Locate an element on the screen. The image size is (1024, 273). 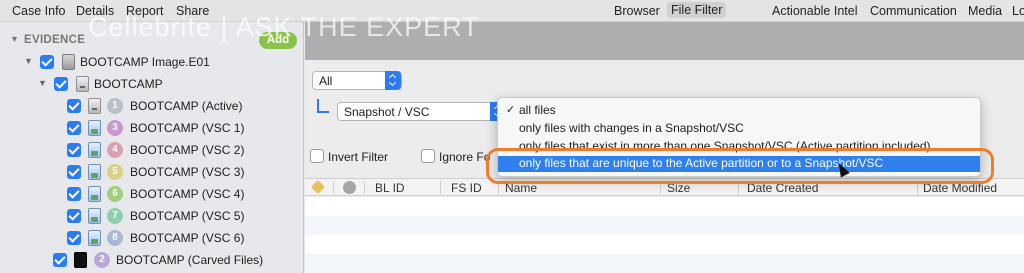
tree-item-label: BOOTCAMP (VSC 5) is located at coordinates (187, 216).